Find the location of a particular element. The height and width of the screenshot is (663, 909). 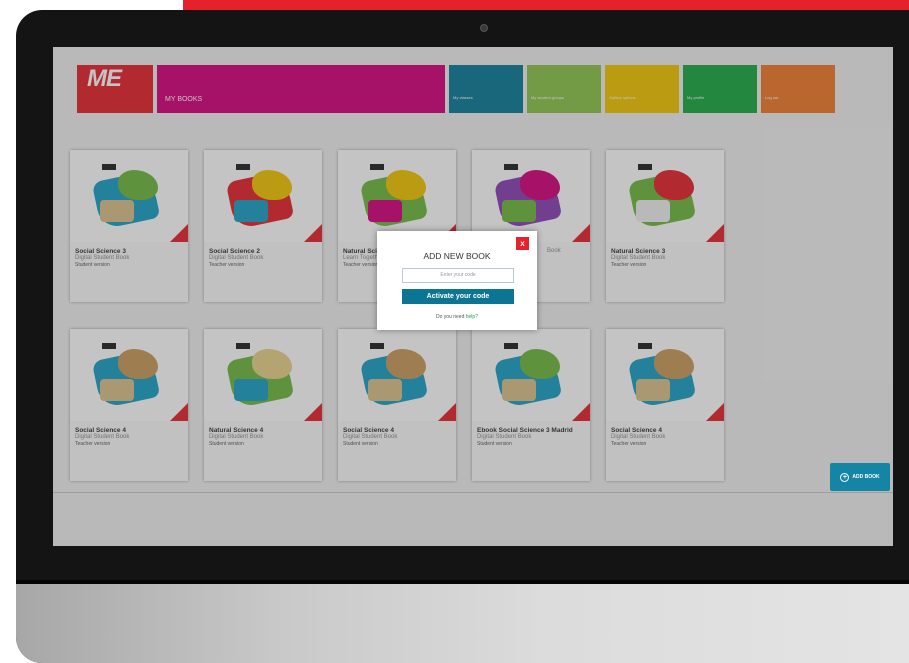

help-link: help? is located at coordinates (472, 317).